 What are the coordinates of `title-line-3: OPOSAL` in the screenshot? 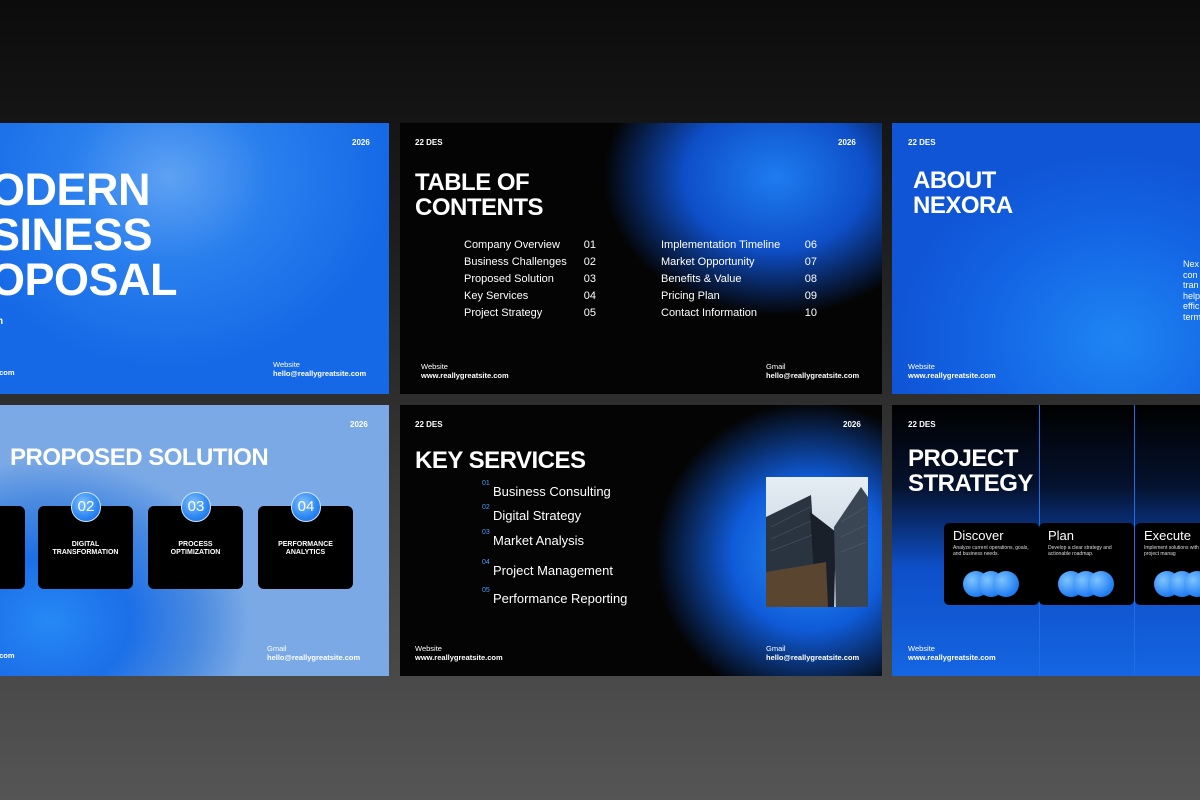 It's located at (89, 279).